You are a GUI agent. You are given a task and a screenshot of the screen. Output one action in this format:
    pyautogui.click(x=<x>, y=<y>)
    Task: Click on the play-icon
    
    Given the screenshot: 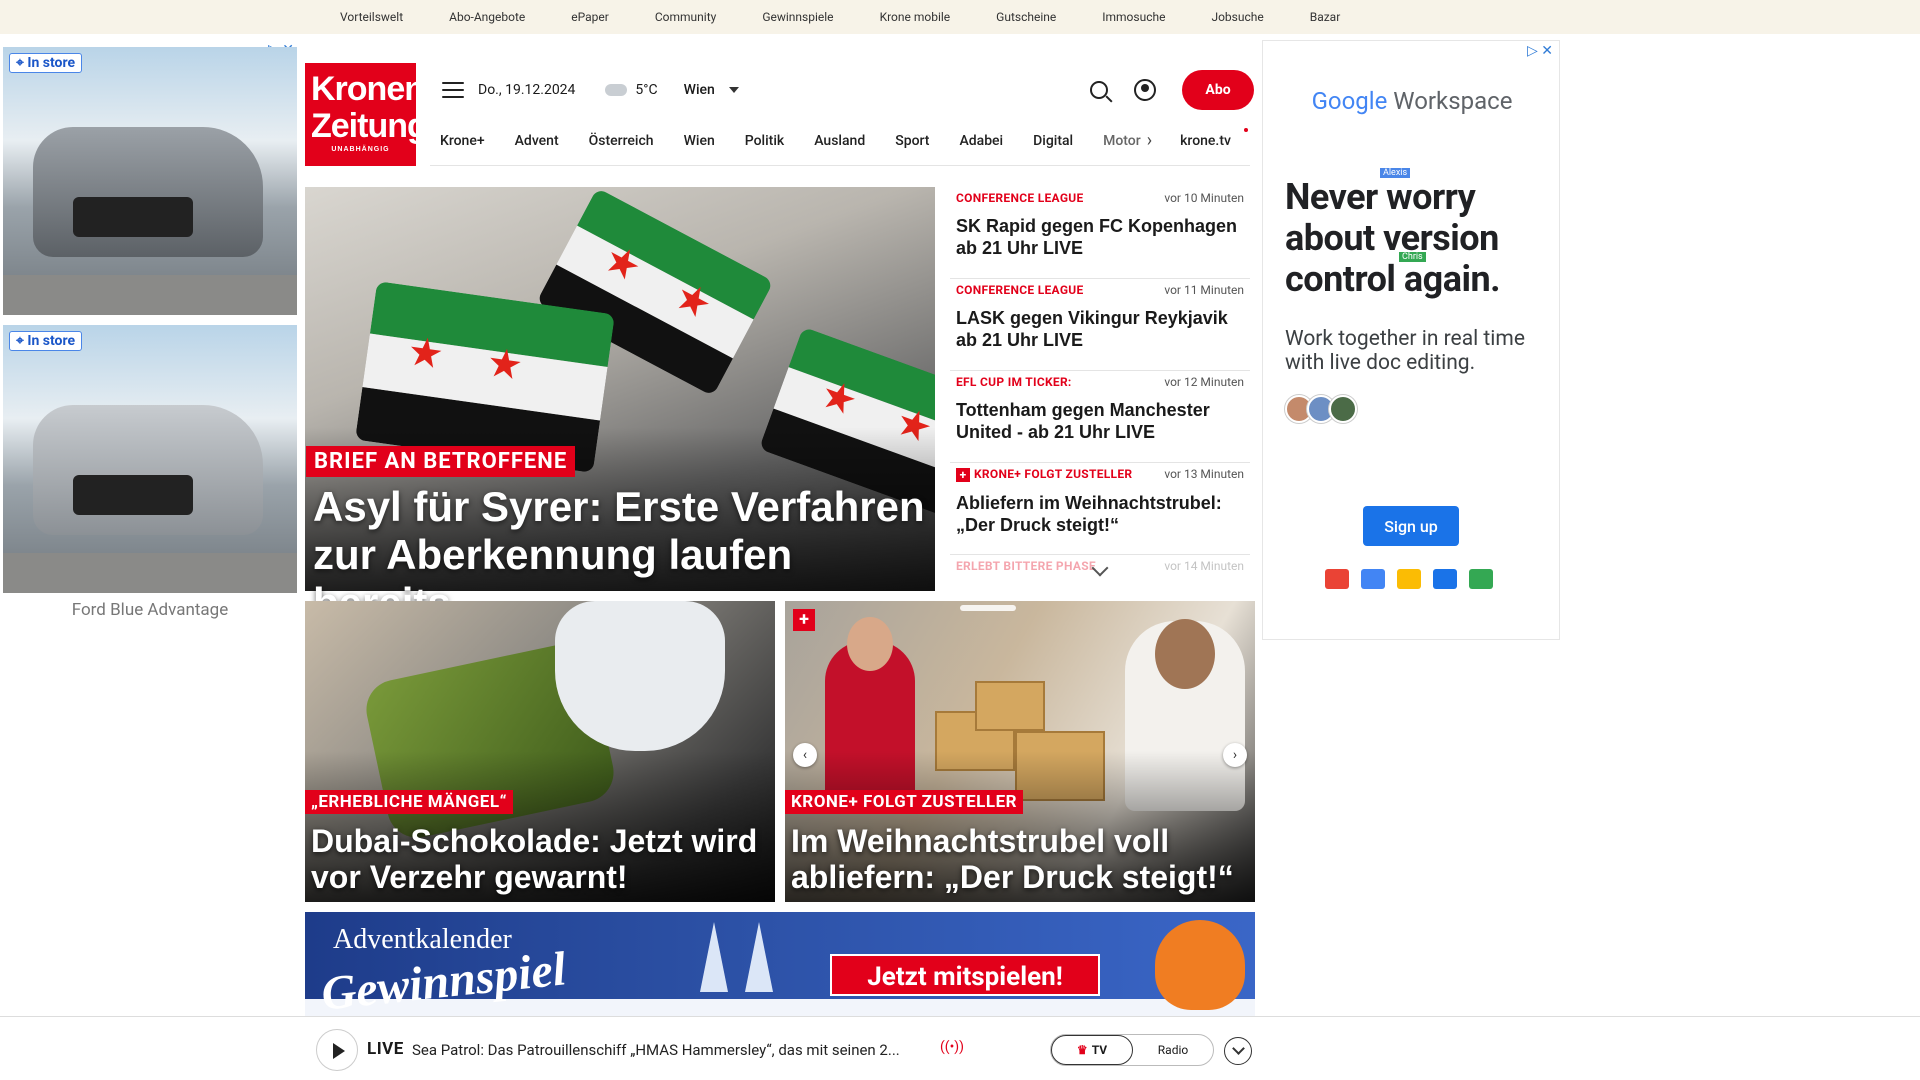 What is the action you would take?
    pyautogui.click(x=337, y=1050)
    